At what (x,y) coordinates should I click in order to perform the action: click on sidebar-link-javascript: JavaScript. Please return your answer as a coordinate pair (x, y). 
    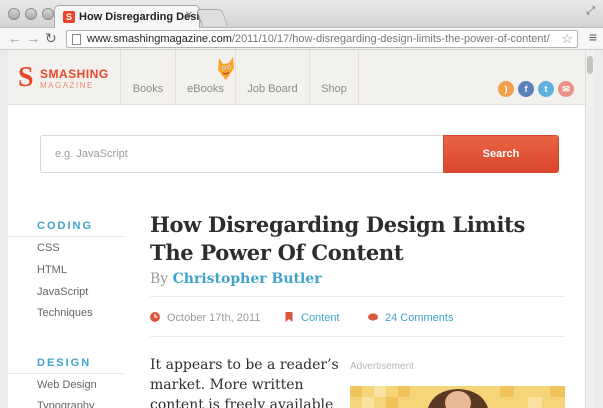
    Looking at the image, I should click on (62, 292).